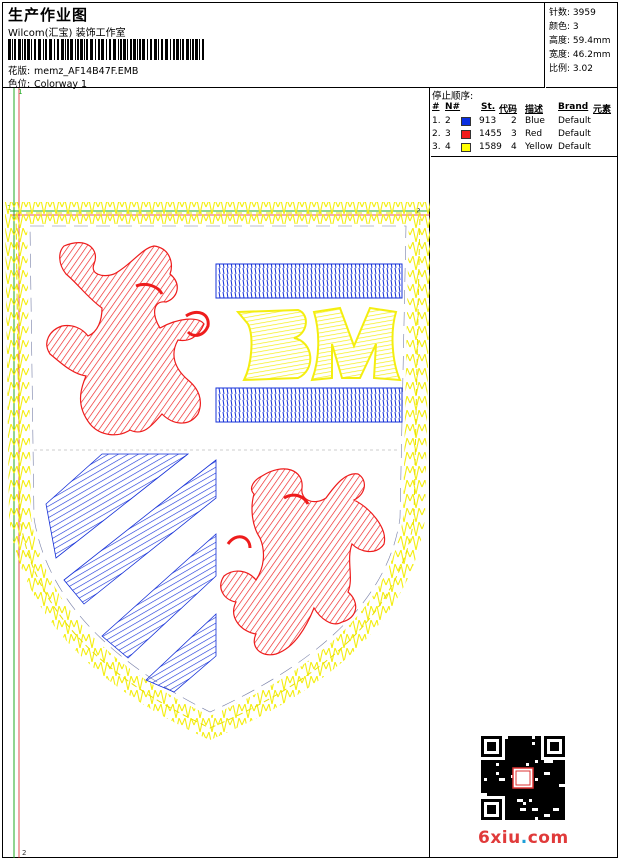  What do you see at coordinates (448, 134) in the screenshot?
I see `row-needle: 3` at bounding box center [448, 134].